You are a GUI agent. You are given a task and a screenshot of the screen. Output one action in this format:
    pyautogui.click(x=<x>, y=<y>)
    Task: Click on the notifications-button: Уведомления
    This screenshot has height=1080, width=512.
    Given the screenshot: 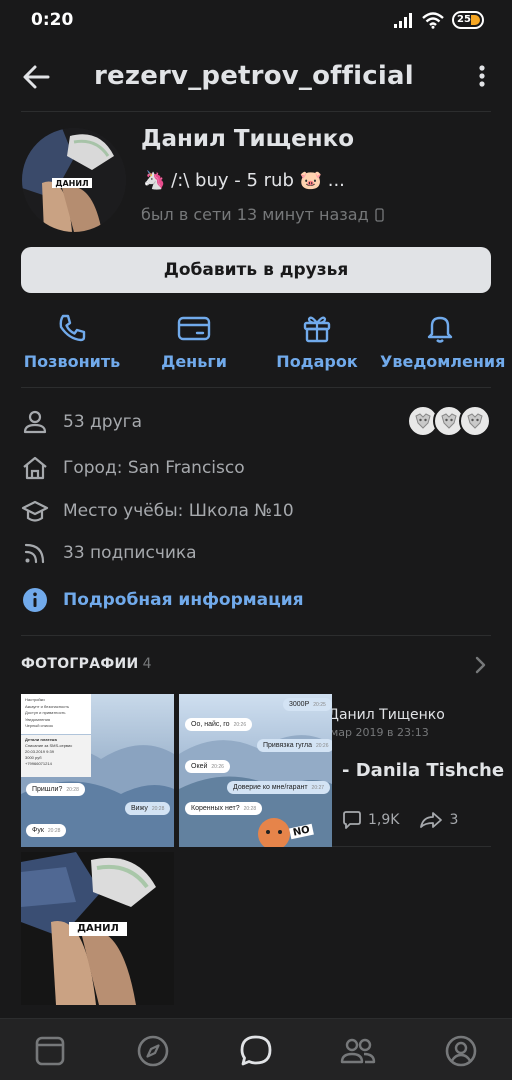 What is the action you would take?
    pyautogui.click(x=442, y=339)
    